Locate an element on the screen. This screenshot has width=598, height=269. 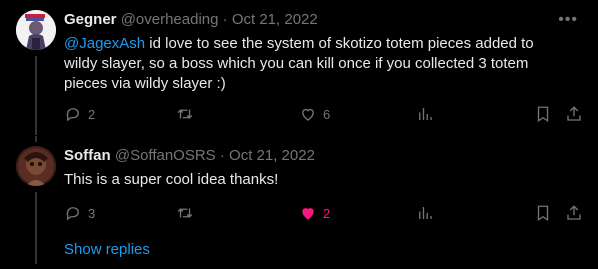
reply-button: 2 is located at coordinates (79, 114).